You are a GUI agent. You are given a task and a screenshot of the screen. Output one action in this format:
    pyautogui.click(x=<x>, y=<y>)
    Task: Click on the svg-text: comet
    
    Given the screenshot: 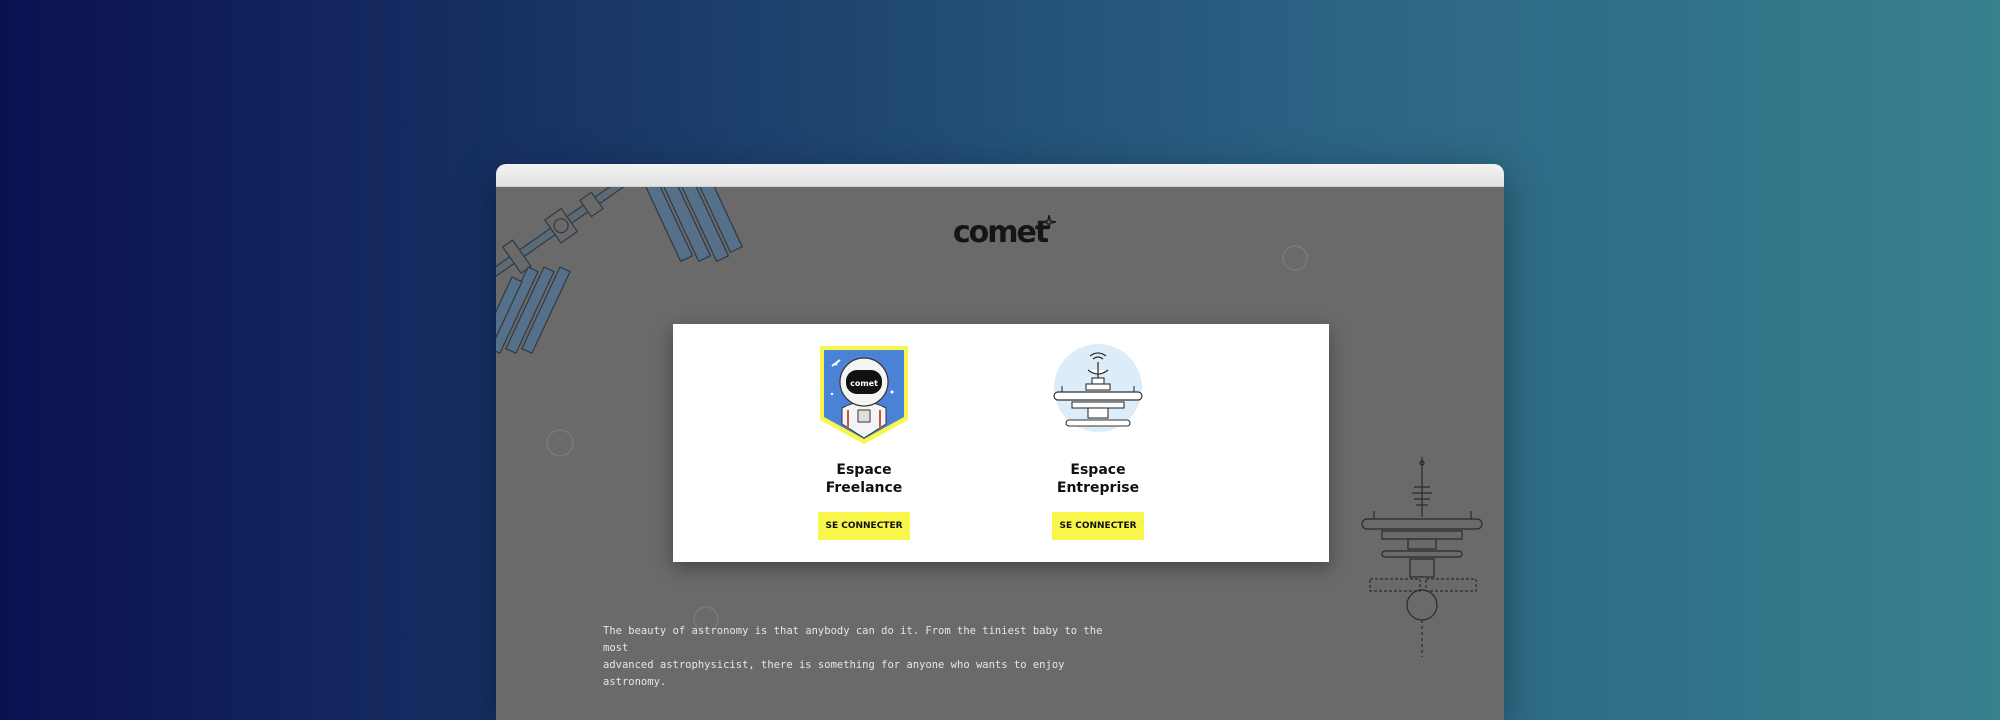 What is the action you would take?
    pyautogui.click(x=864, y=383)
    